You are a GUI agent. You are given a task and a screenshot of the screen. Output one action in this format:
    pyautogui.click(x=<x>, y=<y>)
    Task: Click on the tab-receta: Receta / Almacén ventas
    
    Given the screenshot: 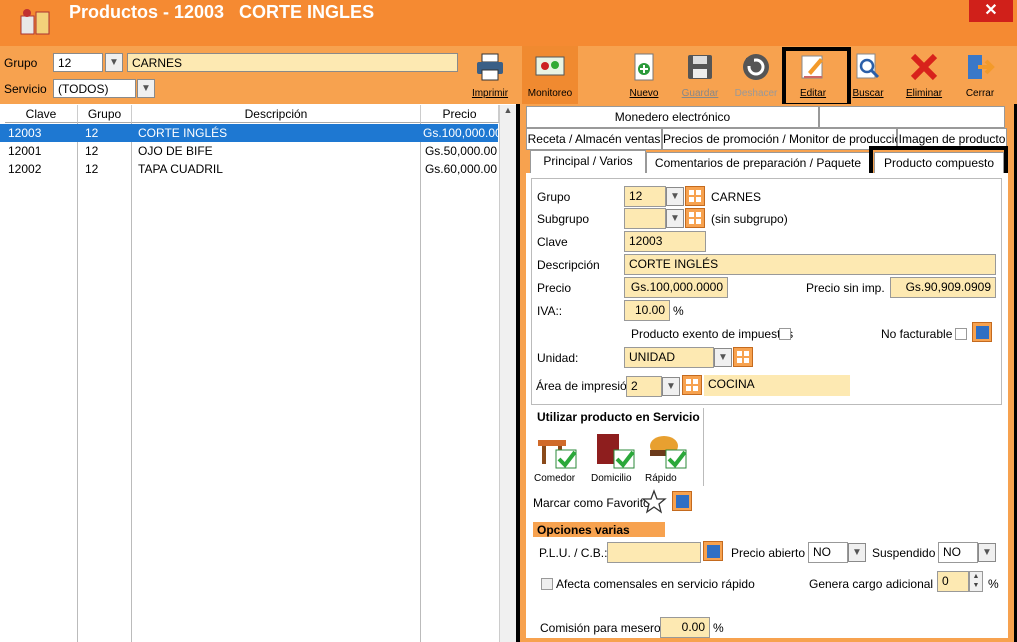 What is the action you would take?
    pyautogui.click(x=594, y=139)
    